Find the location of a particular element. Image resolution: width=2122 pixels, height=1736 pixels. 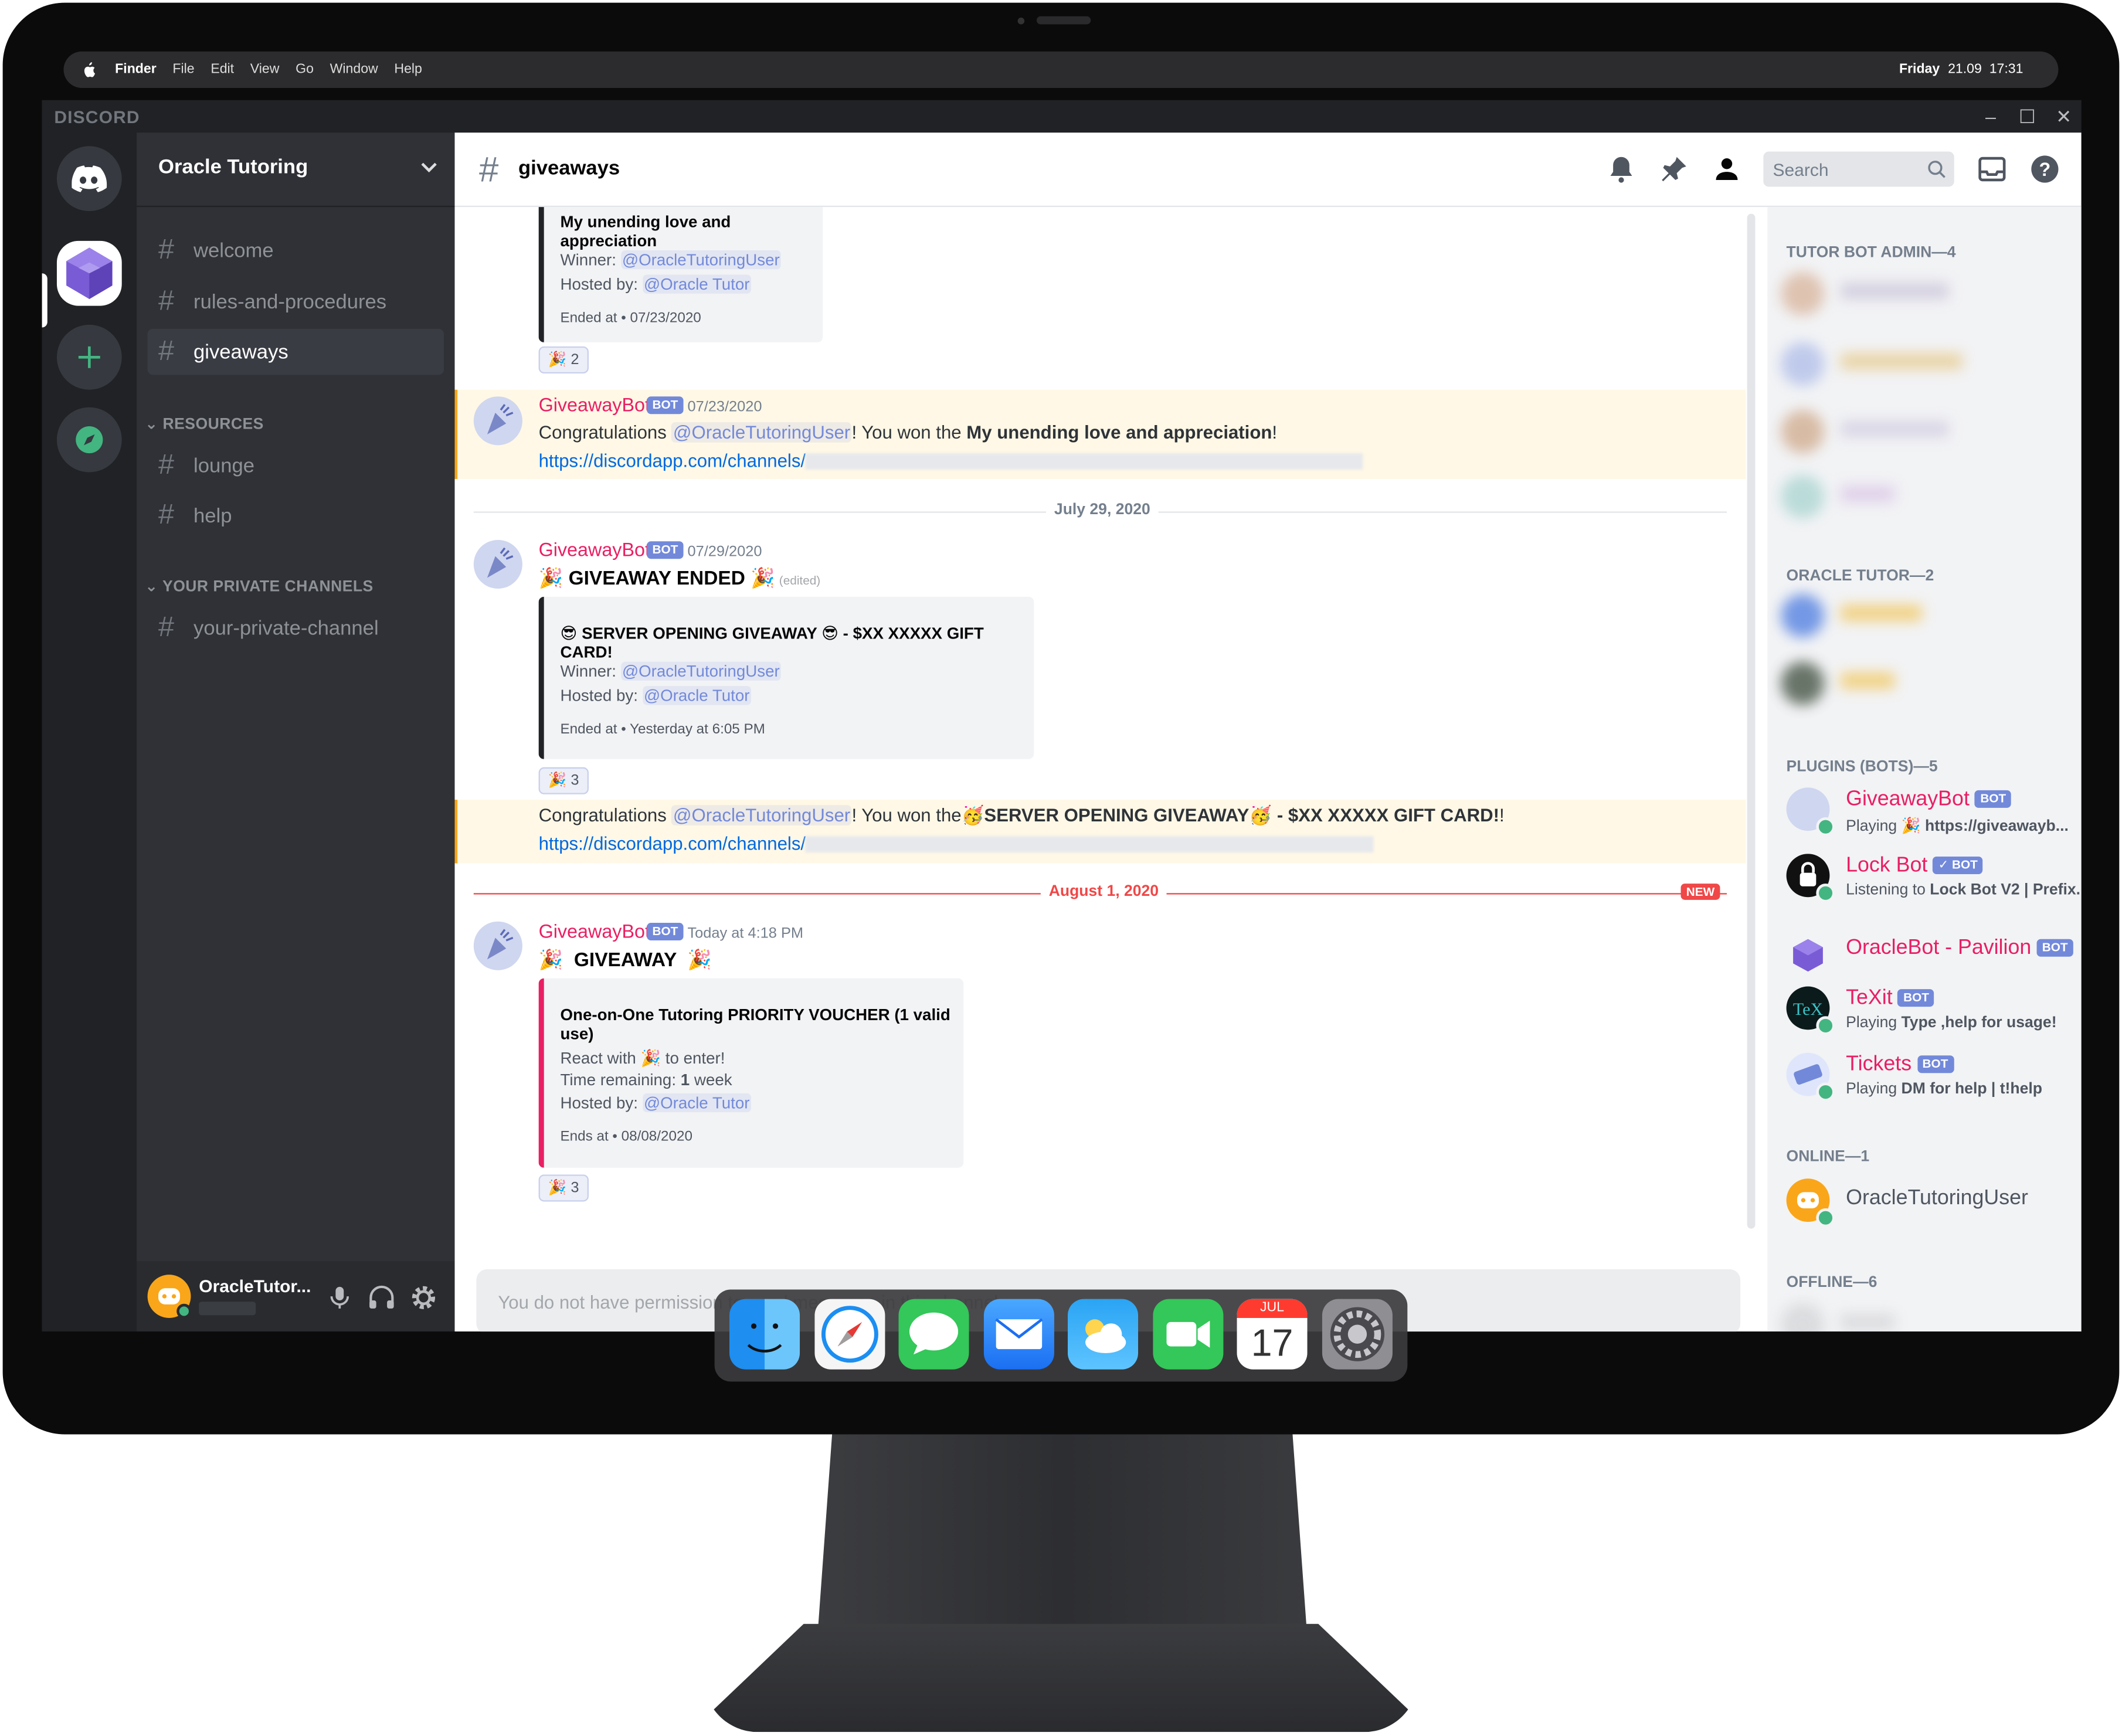

minimize-icon: – is located at coordinates (1991, 116).